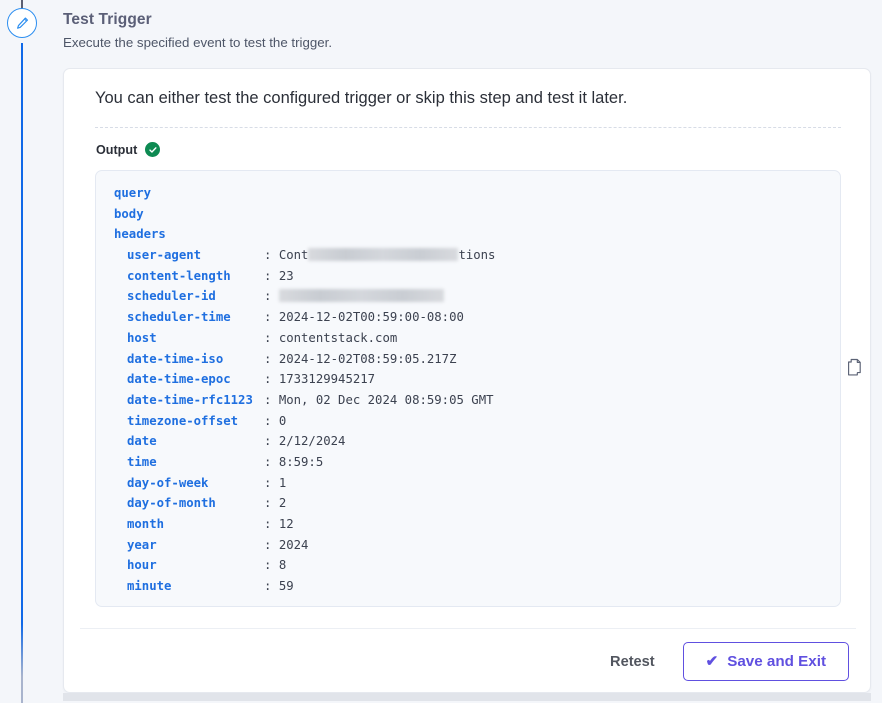 The height and width of the screenshot is (703, 882). I want to click on save-and-exit-label: Save and Exit, so click(776, 661).